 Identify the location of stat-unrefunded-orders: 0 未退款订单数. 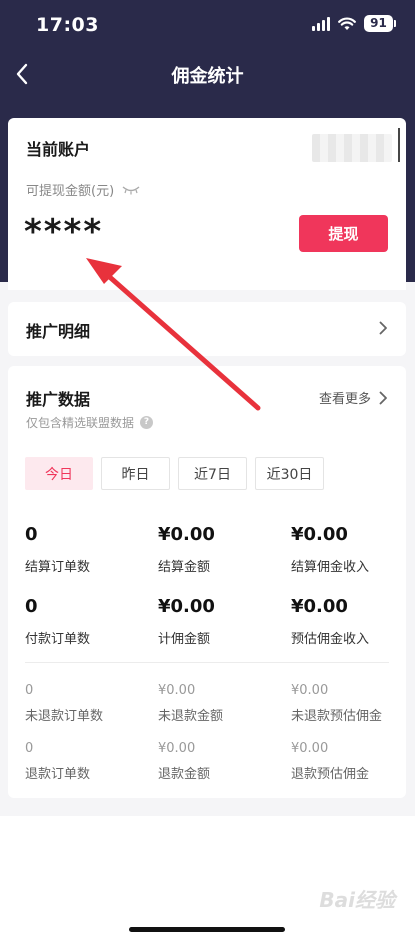
(64, 703).